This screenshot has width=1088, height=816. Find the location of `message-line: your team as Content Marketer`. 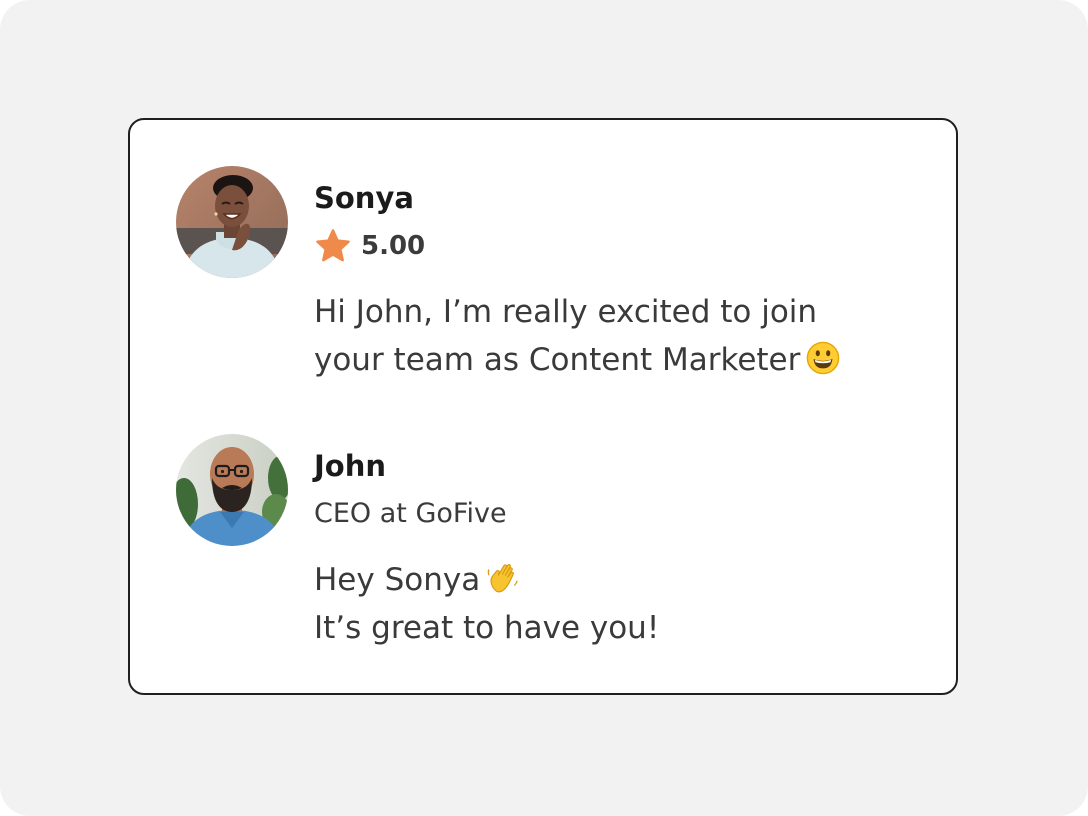

message-line: your team as Content Marketer is located at coordinates (557, 360).